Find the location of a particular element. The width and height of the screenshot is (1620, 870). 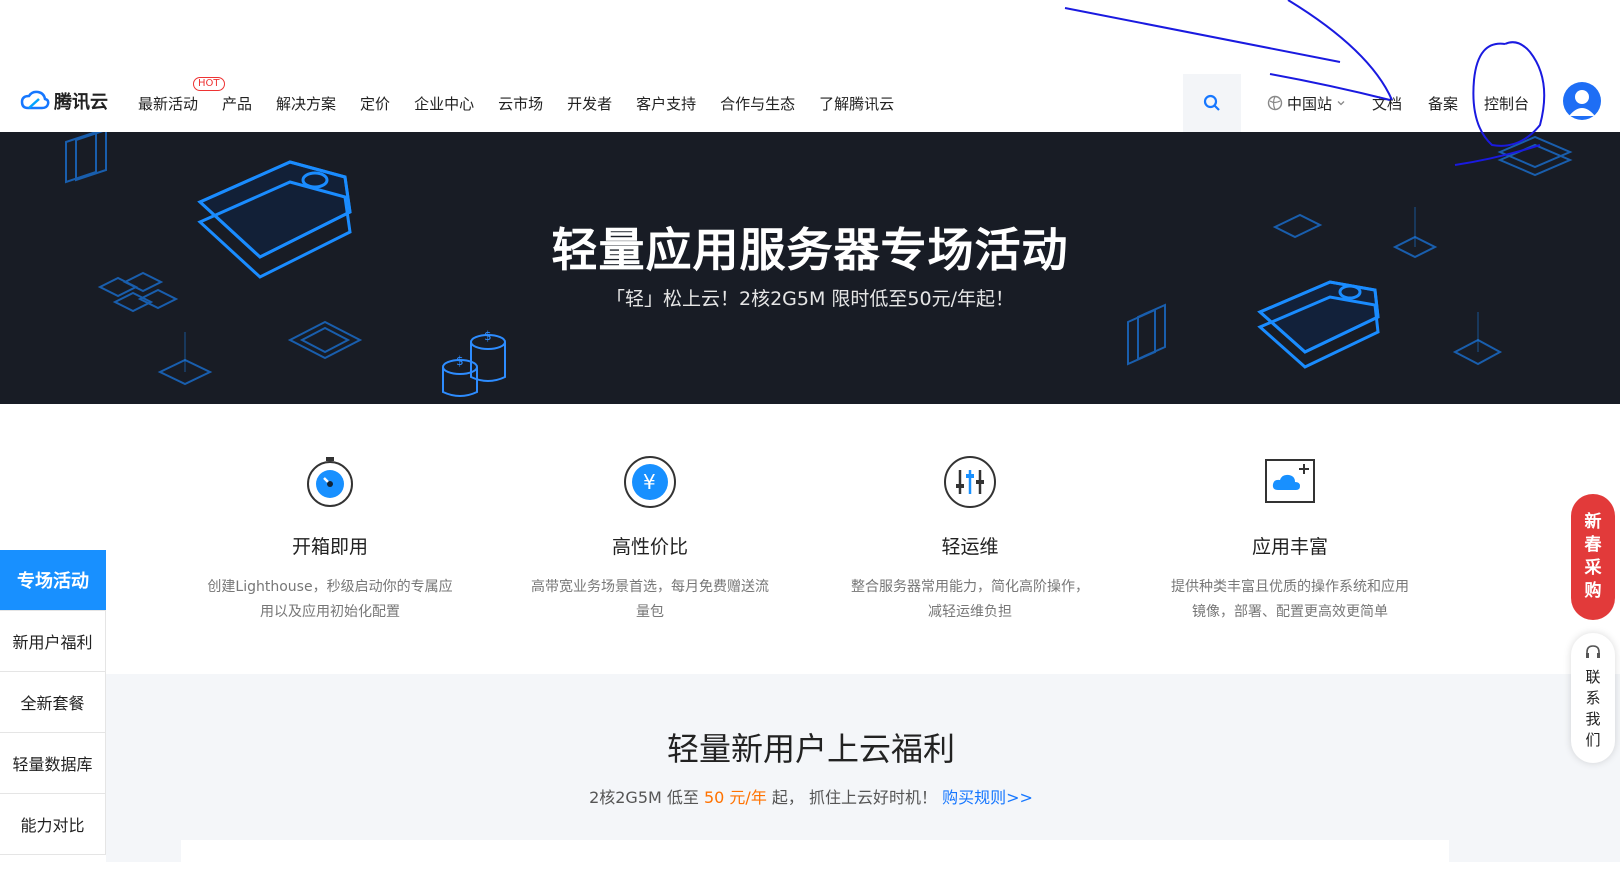

feature-rich-apps: 应用丰富 提供种类丰富且优质的操作系统和应用 镜像，部署、配置更高效更简单 is located at coordinates (1290, 539).